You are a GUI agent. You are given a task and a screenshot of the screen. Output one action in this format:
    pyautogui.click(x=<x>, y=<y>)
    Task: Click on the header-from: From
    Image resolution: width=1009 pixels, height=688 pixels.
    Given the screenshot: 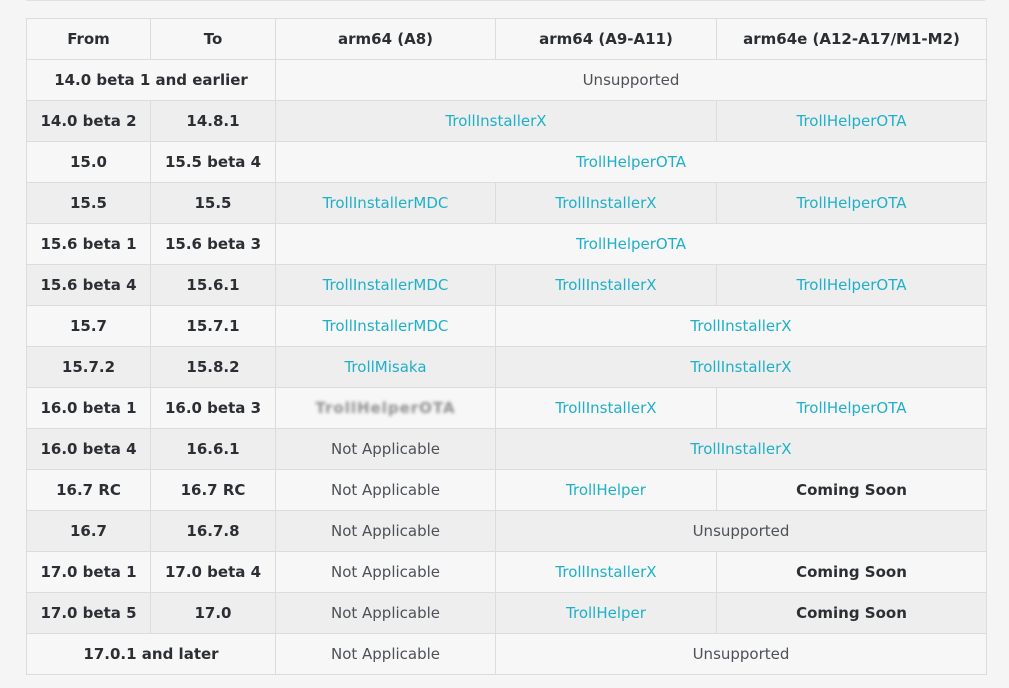 What is the action you would take?
    pyautogui.click(x=88, y=39)
    